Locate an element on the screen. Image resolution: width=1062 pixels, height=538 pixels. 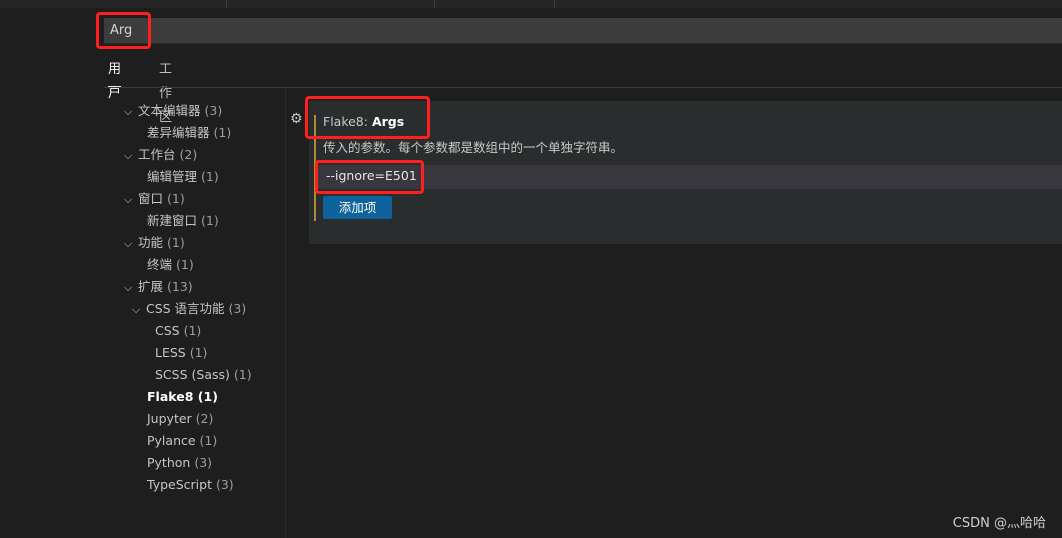
tabs-divider is located at coordinates (583, 87).